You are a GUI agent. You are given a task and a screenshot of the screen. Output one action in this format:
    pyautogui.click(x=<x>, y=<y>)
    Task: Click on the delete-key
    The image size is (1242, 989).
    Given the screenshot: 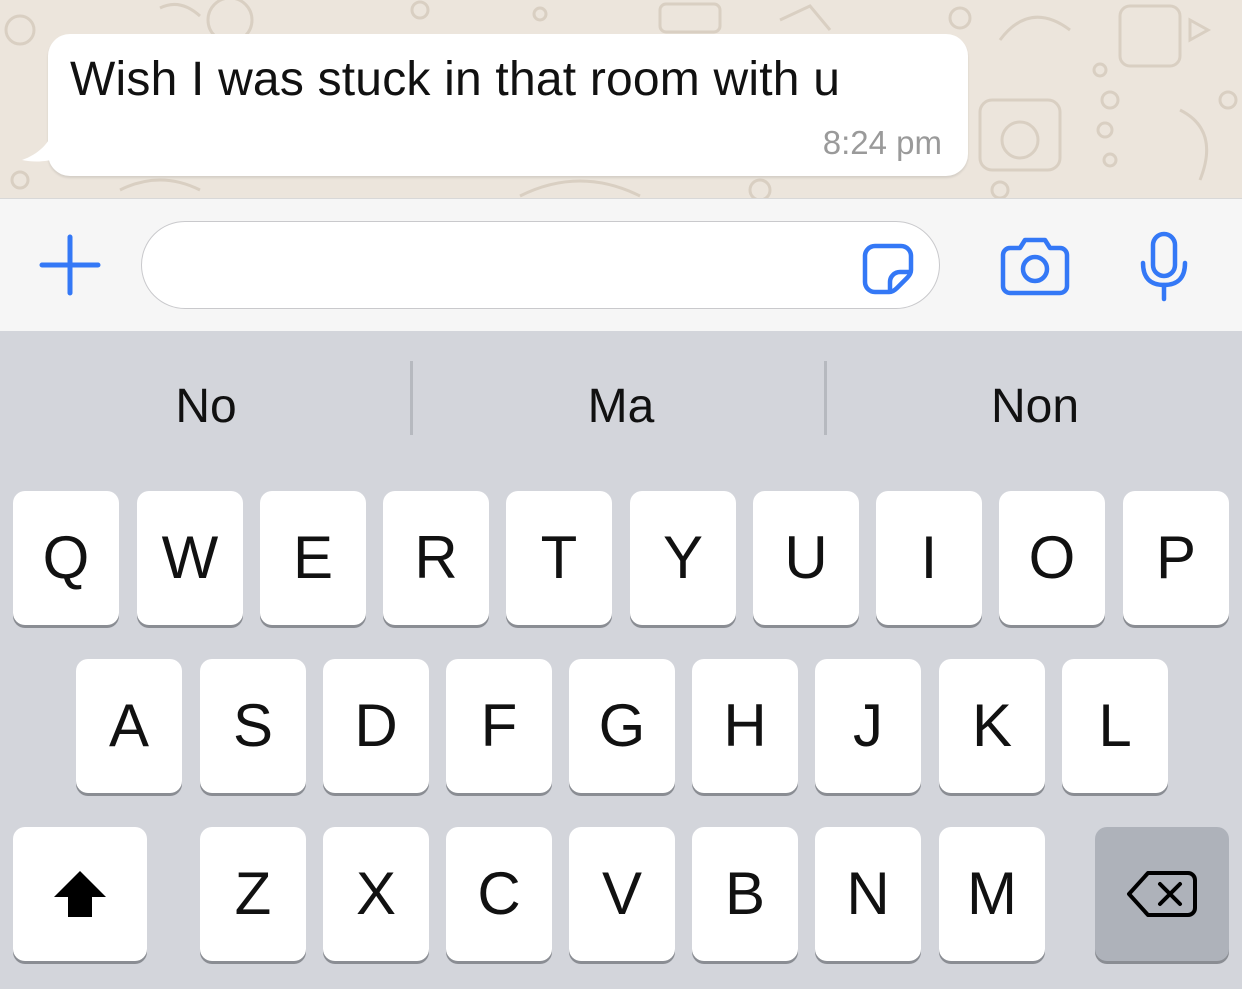 What is the action you would take?
    pyautogui.click(x=1162, y=894)
    